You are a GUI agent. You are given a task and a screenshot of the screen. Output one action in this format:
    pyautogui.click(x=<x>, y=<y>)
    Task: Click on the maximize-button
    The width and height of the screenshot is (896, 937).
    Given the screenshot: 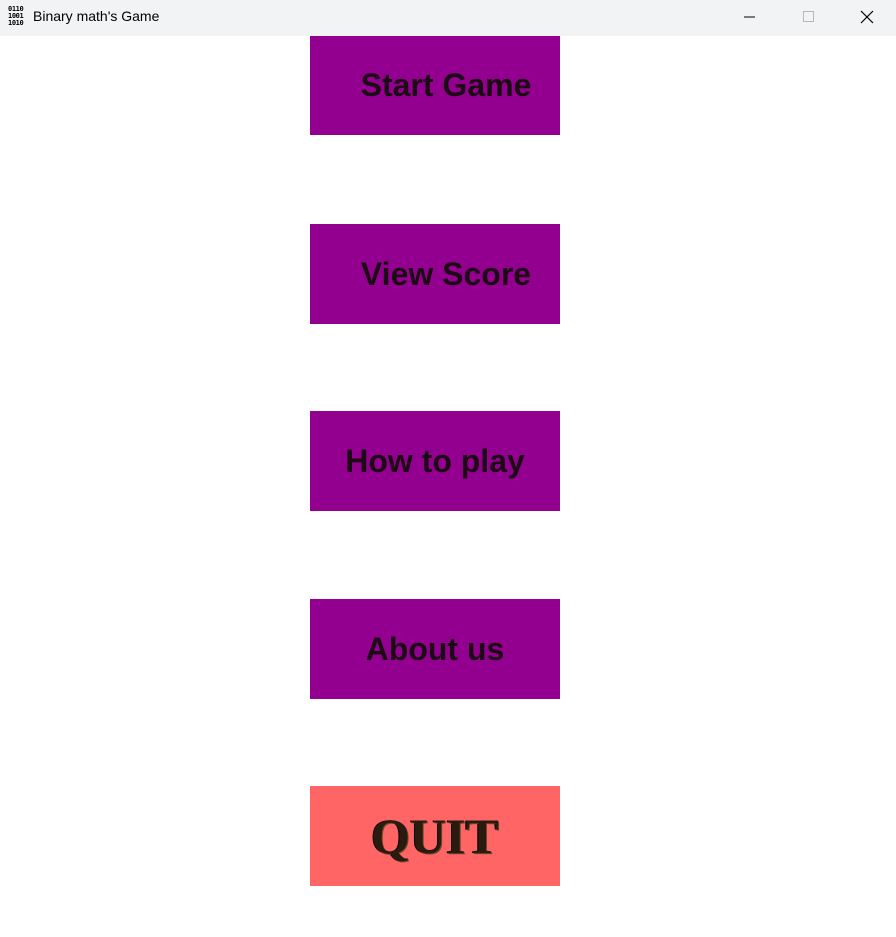 What is the action you would take?
    pyautogui.click(x=809, y=17)
    